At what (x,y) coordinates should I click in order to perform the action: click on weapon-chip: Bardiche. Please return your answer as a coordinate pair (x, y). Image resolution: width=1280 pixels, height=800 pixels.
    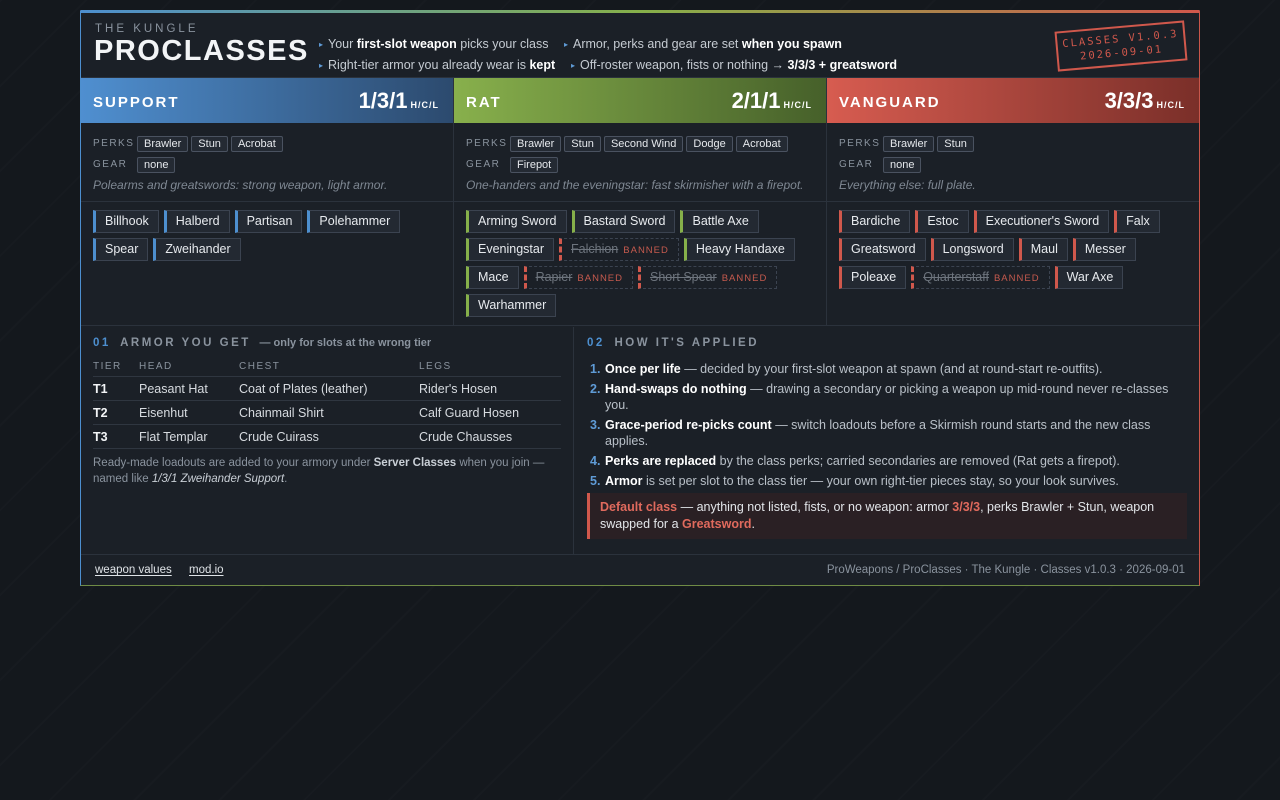
    Looking at the image, I should click on (875, 221).